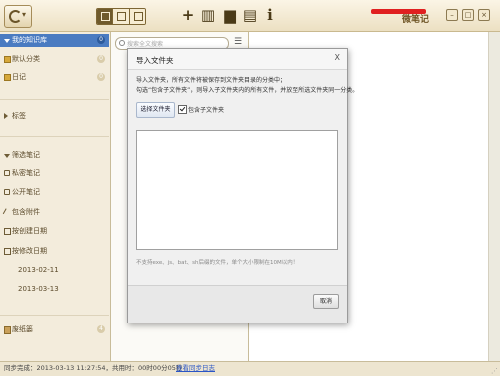 Image resolution: width=500 pixels, height=378 pixels. Describe the element at coordinates (188, 15) in the screenshot. I see `add-icon: +` at that location.